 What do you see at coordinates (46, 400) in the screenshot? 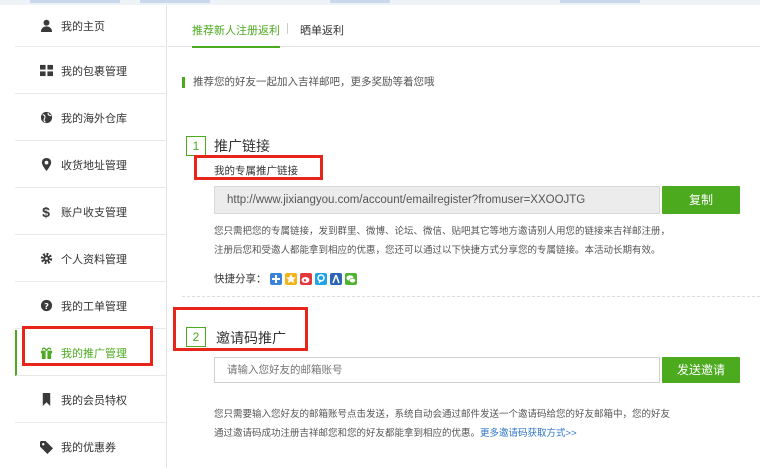
I see `bookmark-icon` at bounding box center [46, 400].